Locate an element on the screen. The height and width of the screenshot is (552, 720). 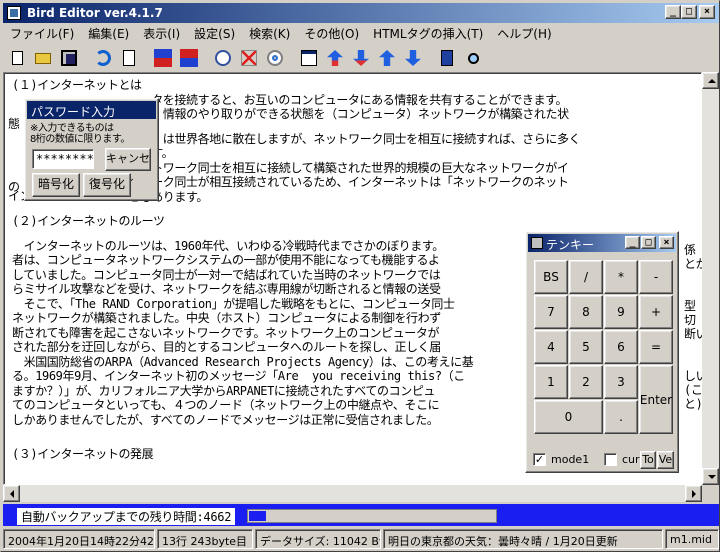
print-preview-button is located at coordinates (129, 58).